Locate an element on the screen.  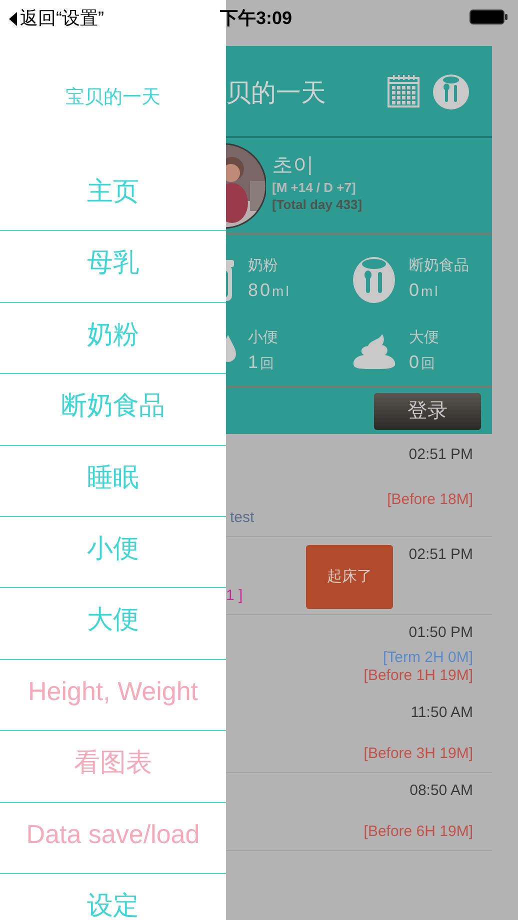
menu-item: Height, Weight is located at coordinates (113, 696).